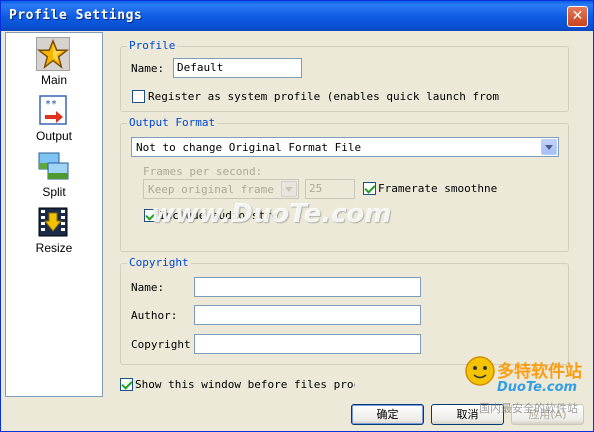  I want to click on sidebar-item-main: Main, so click(54, 62).